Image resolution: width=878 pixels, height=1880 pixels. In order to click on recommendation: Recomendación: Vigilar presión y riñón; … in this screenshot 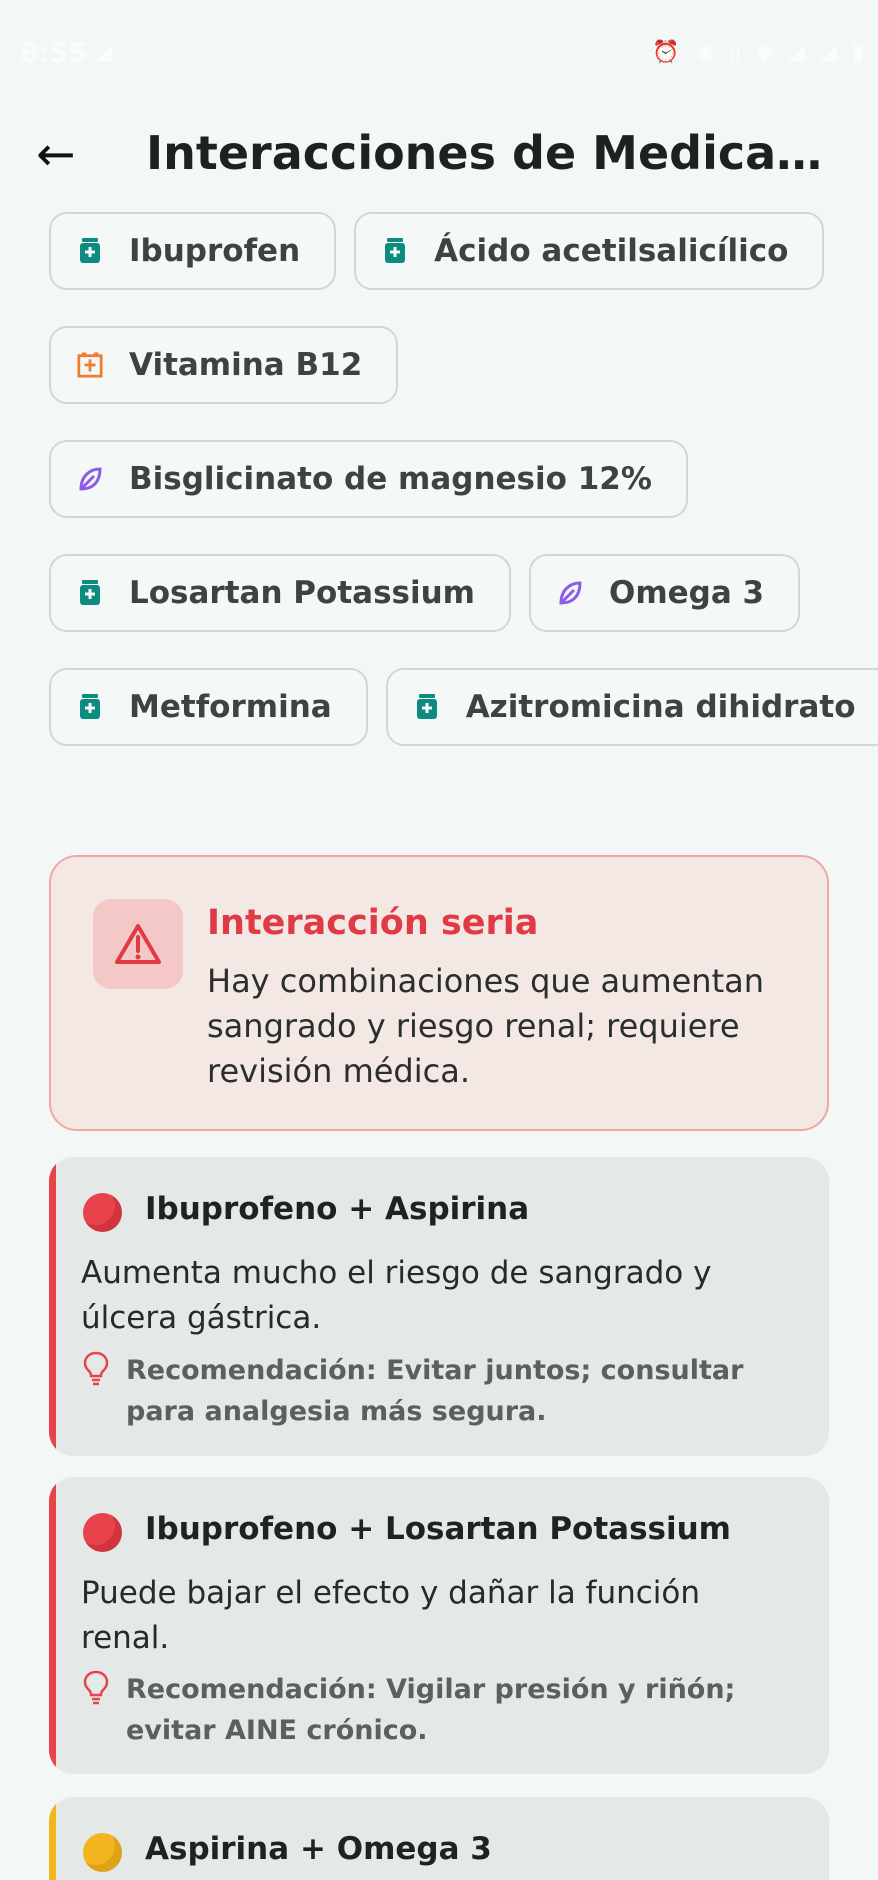, I will do `click(441, 1710)`.